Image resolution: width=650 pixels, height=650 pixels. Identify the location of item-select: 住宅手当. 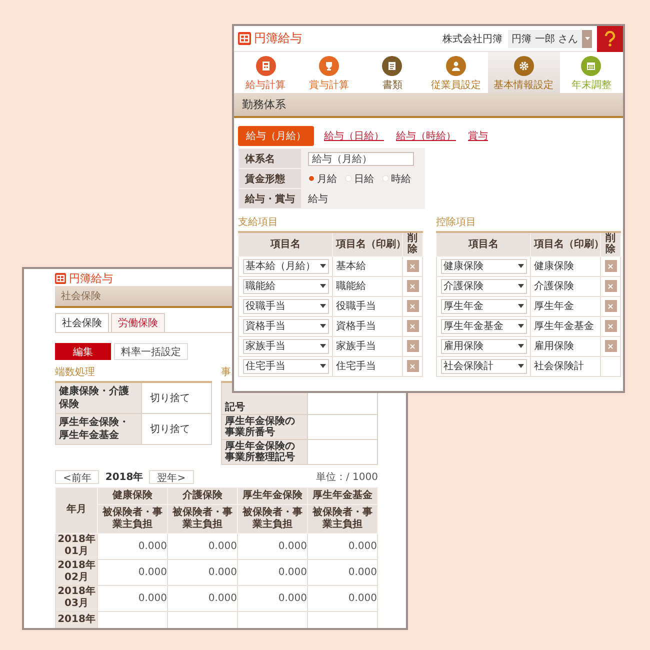
(285, 366).